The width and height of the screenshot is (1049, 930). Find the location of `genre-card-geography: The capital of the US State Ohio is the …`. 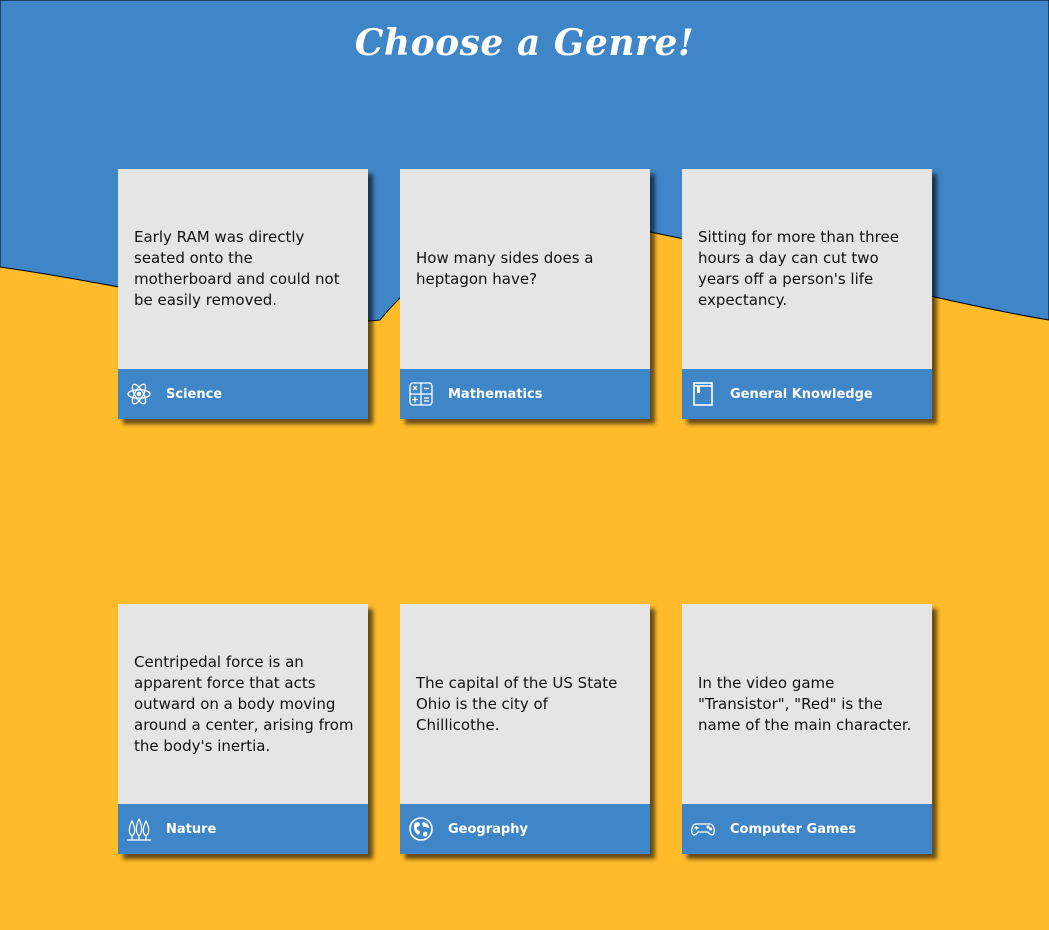

genre-card-geography: The capital of the US State Ohio is the … is located at coordinates (525, 729).